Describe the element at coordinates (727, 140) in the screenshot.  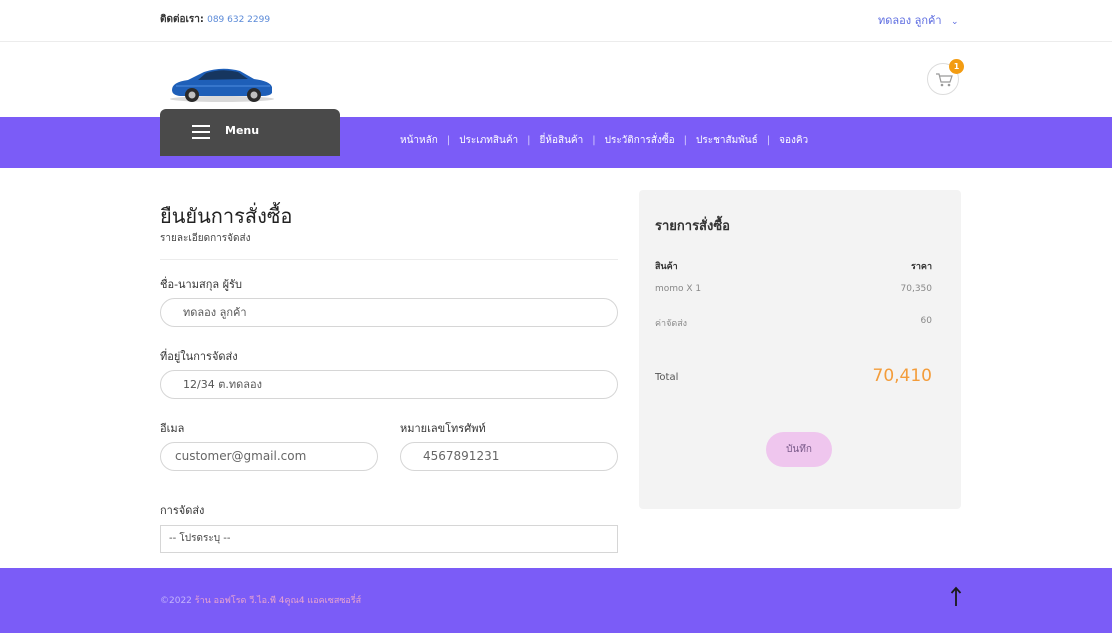
I see `nav-link-announcements: ประชาสัมพันธ์` at that location.